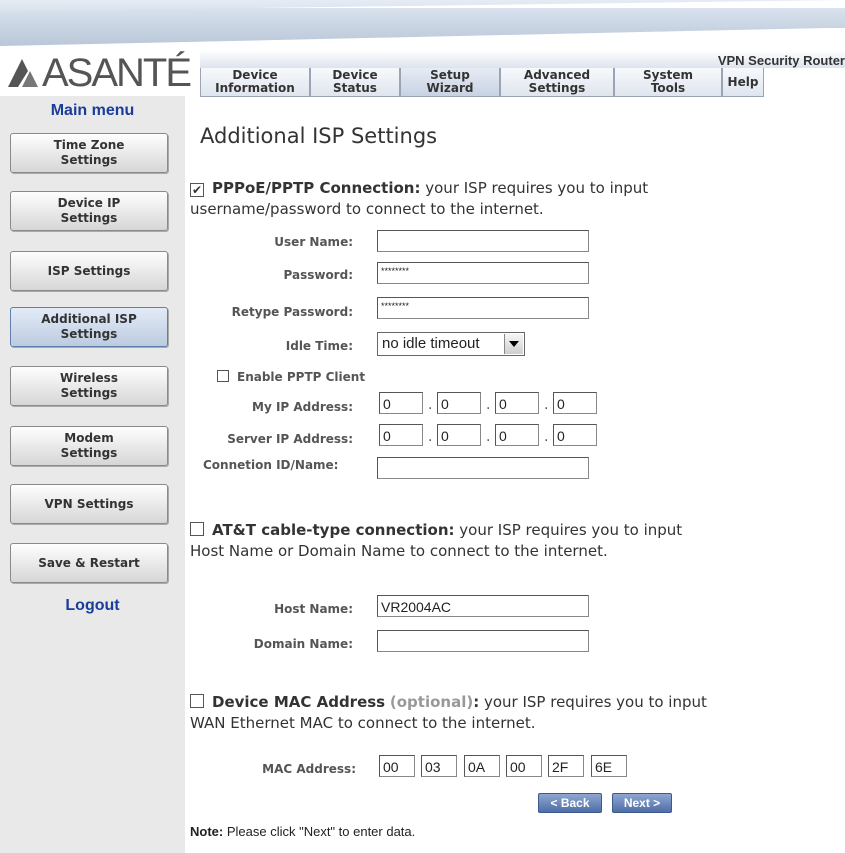  I want to click on mac-octet-5: 2F, so click(566, 766).